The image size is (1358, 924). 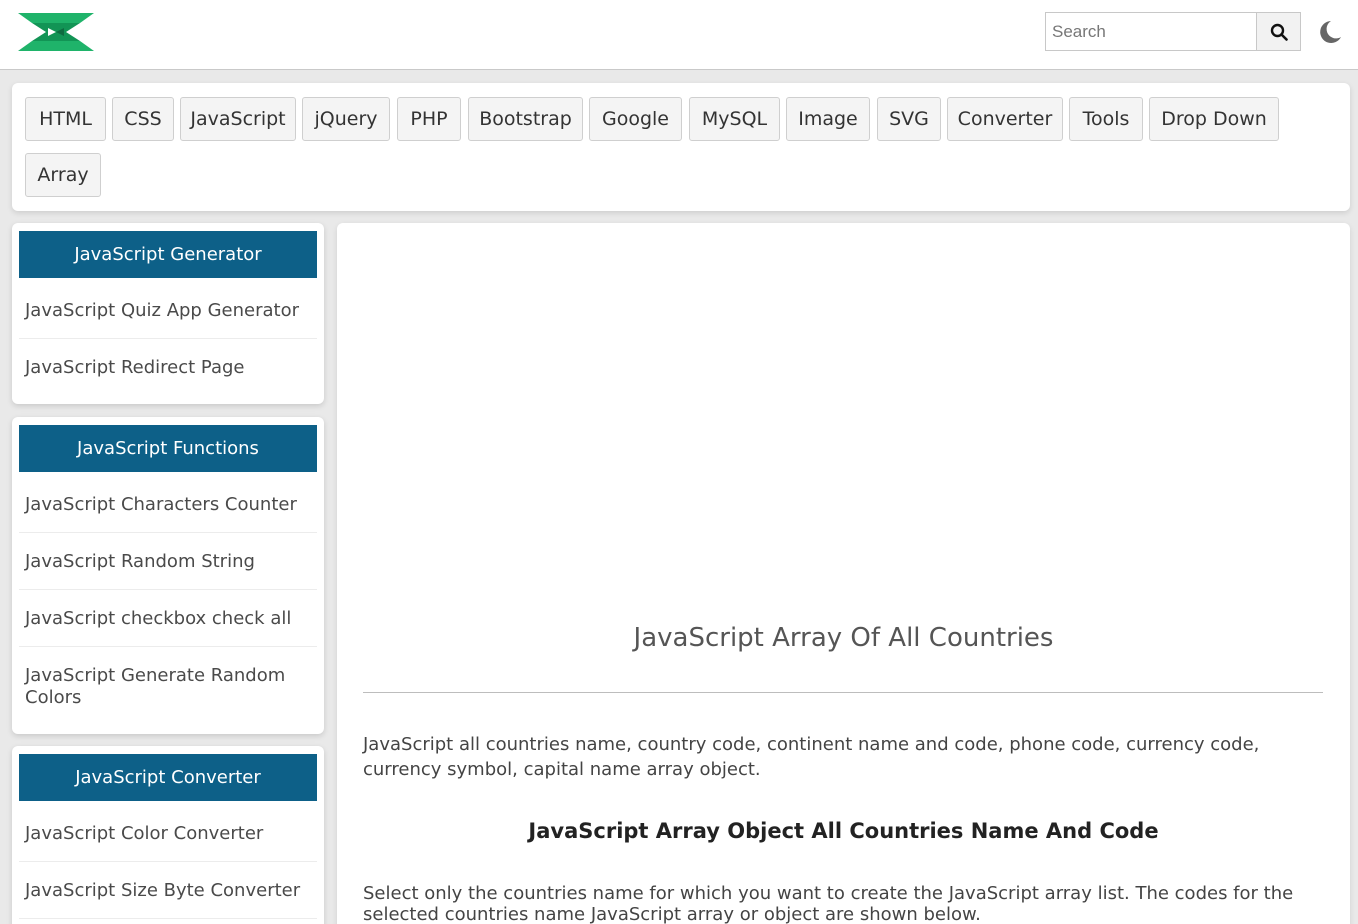 I want to click on logo-icon, so click(x=56, y=32).